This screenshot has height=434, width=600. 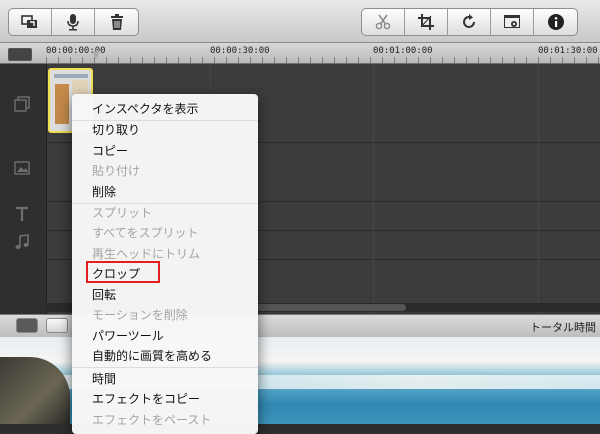 I want to click on split-button, so click(x=383, y=22).